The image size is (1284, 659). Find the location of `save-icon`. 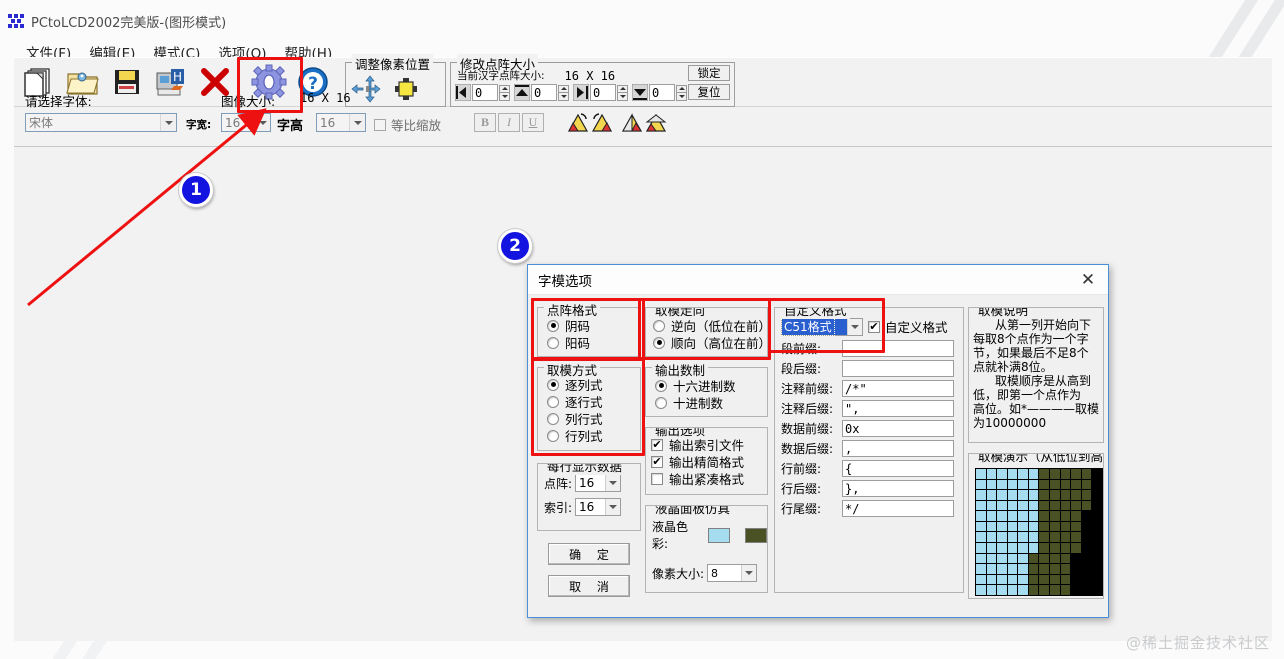

save-icon is located at coordinates (127, 82).